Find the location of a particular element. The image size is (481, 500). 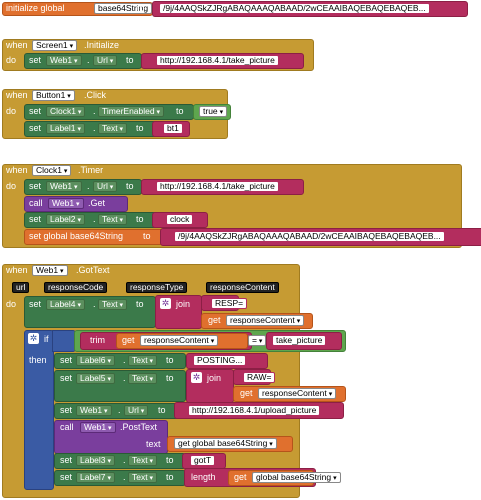

compare-operator: = is located at coordinates (257, 340).